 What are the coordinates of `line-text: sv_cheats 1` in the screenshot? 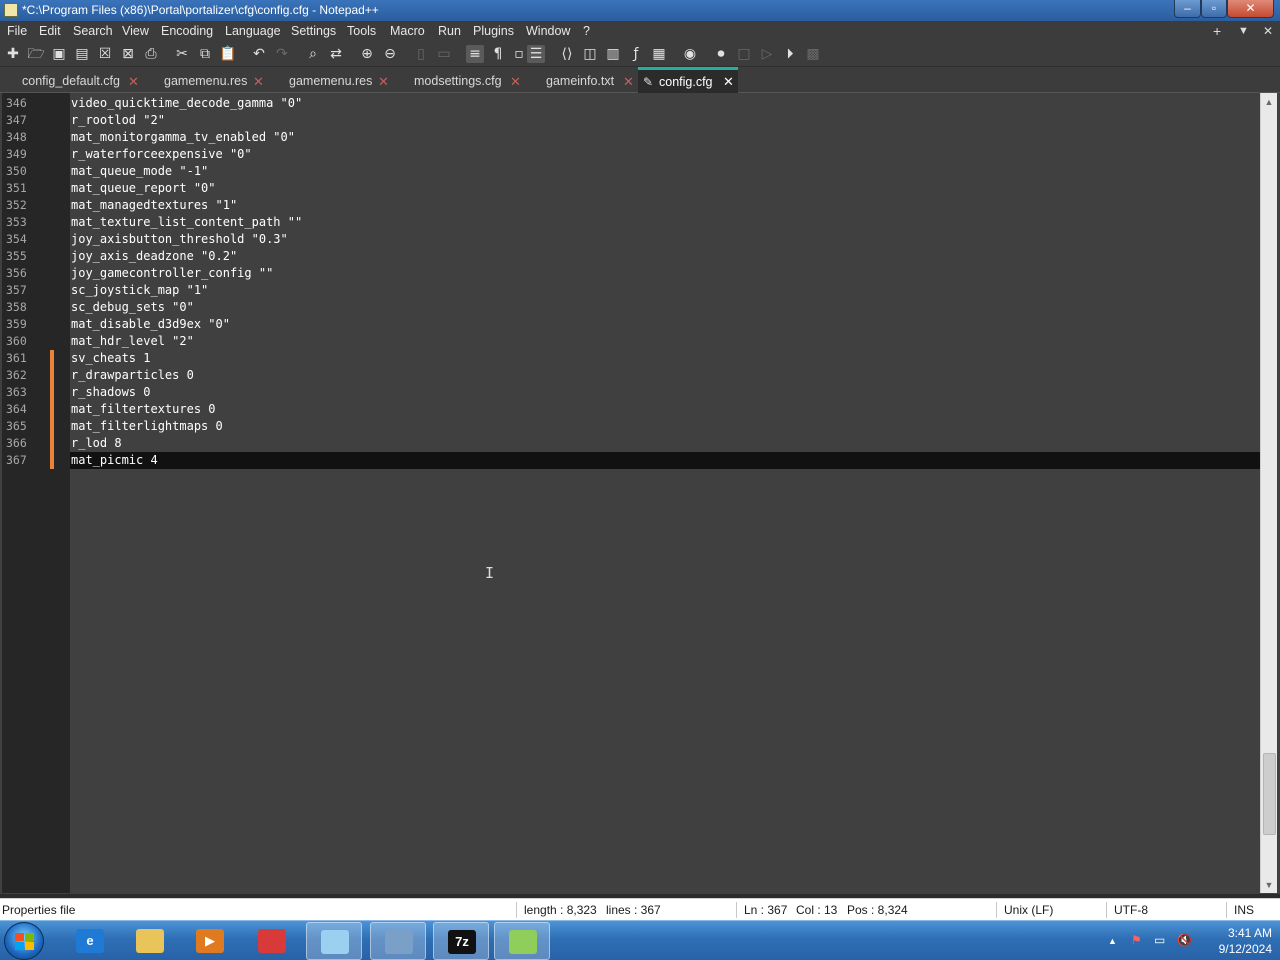 It's located at (110, 358).